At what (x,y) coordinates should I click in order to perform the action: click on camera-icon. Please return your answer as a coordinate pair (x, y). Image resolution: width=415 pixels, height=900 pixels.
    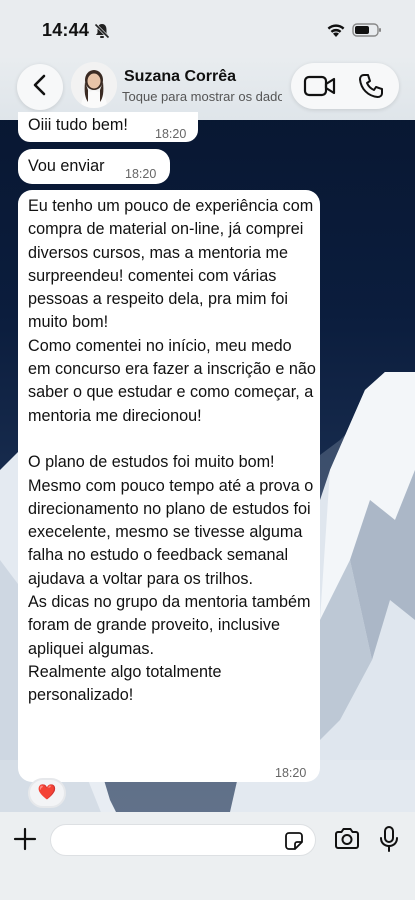
    Looking at the image, I should click on (347, 838).